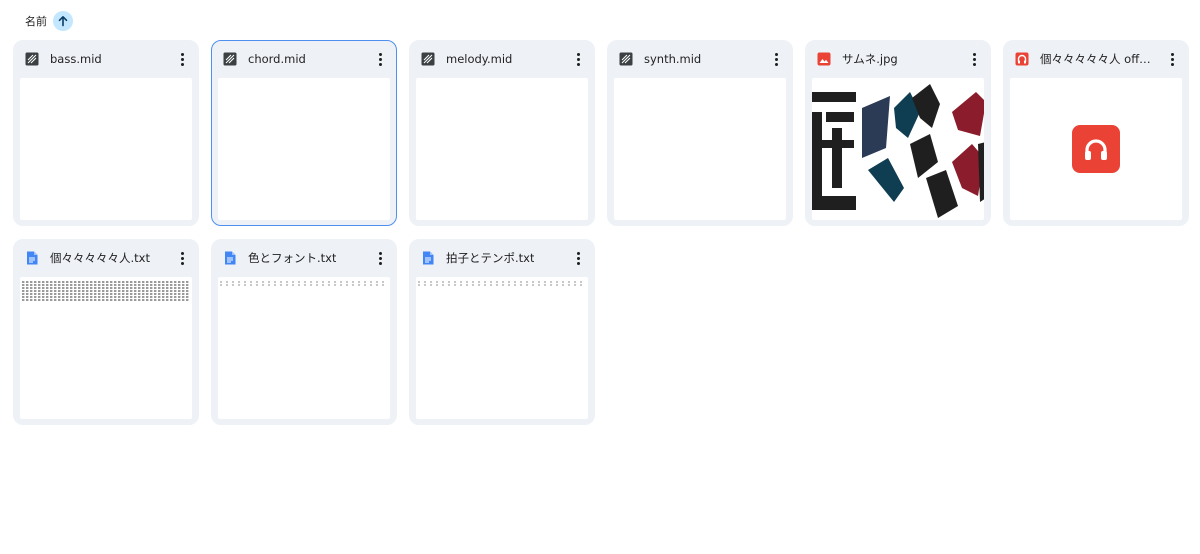 This screenshot has width=1200, height=554. I want to click on file-card-header: chord.mid, so click(304, 59).